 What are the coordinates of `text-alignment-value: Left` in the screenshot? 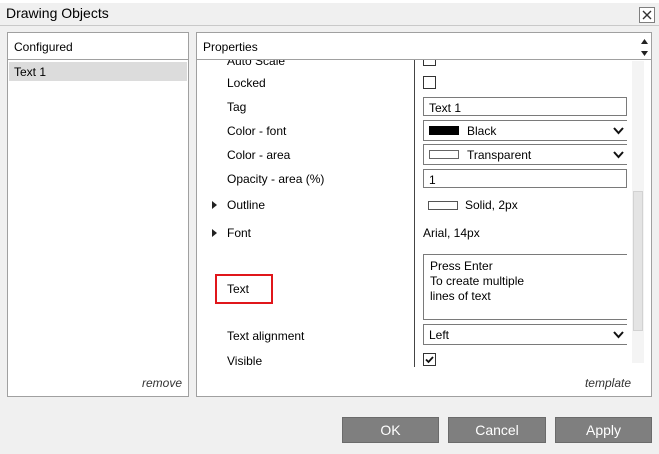 It's located at (439, 335).